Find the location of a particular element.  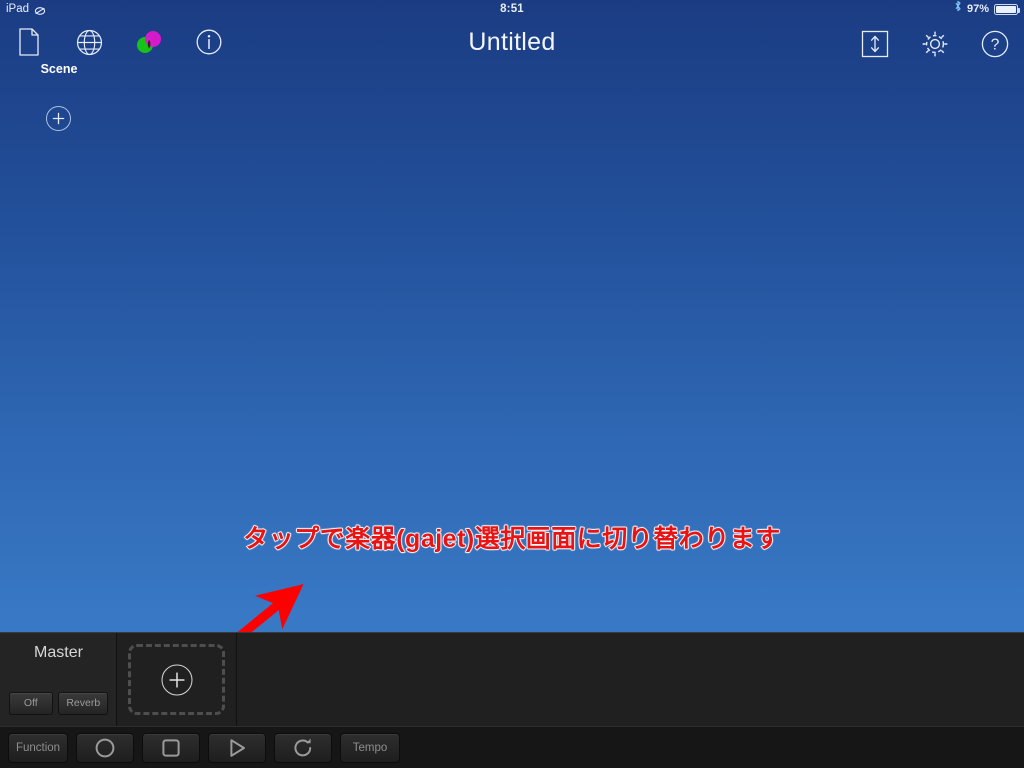

empty-track-area is located at coordinates (630, 680).